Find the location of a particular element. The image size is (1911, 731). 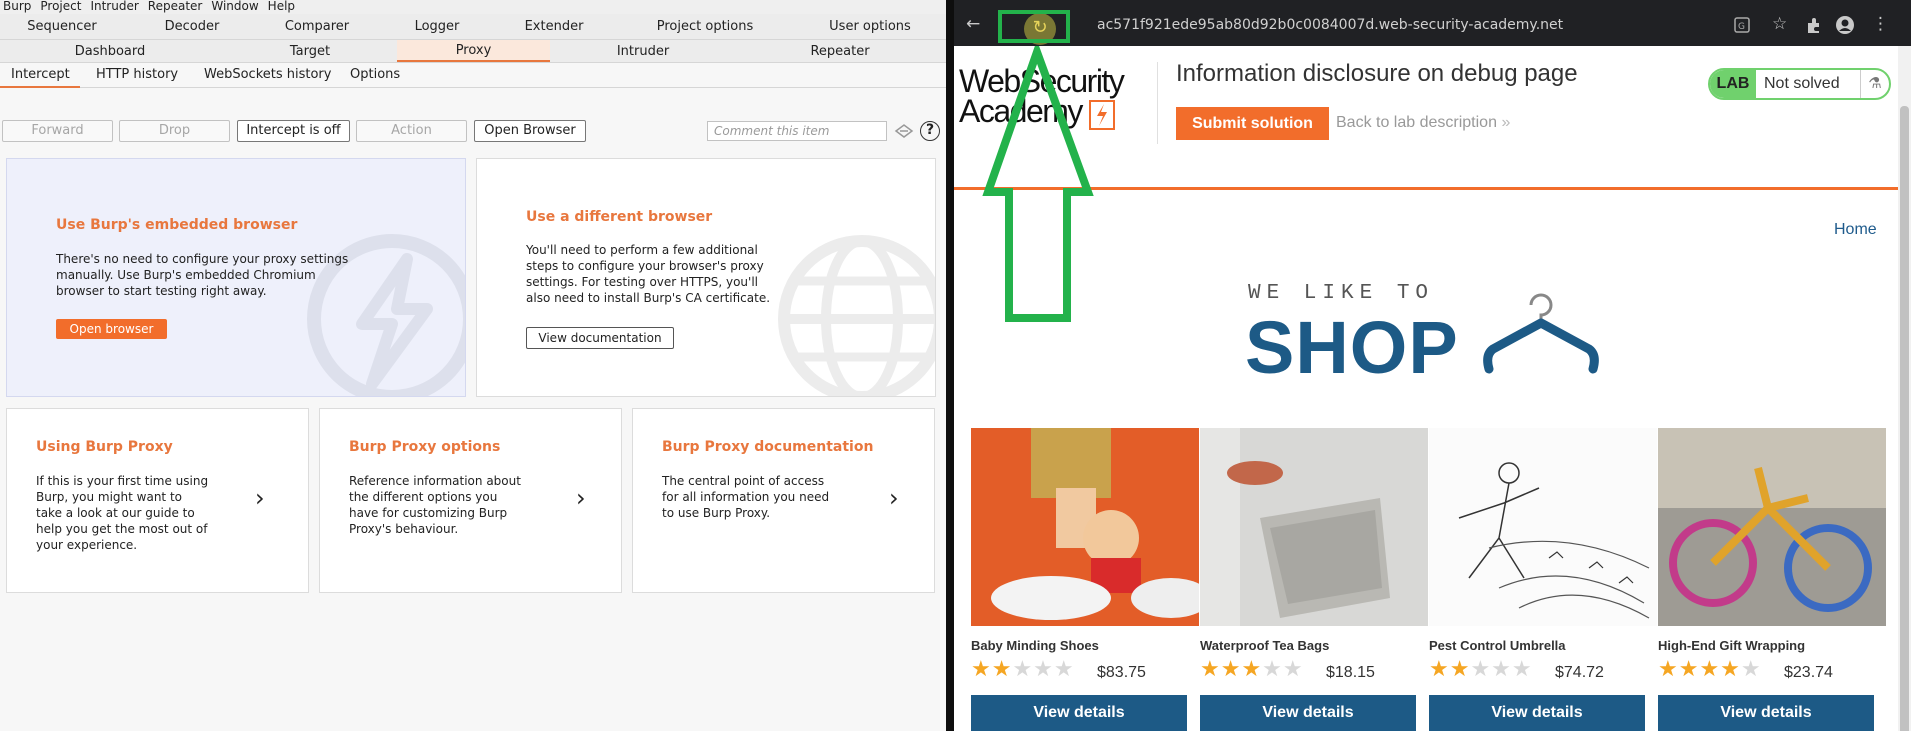

subtab-intercept: Intercept is located at coordinates (40, 75).